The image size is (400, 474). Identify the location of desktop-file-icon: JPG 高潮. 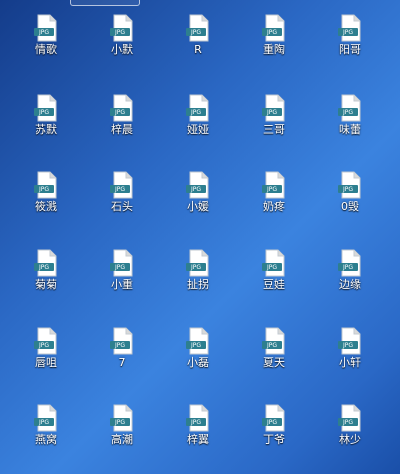
(122, 435).